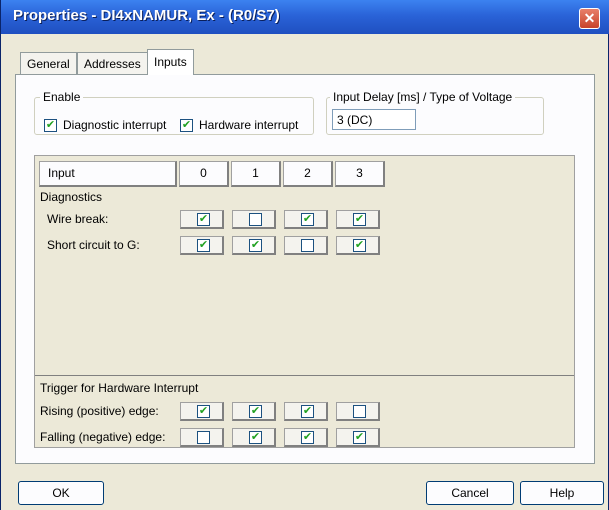  I want to click on grid-header-col-2-label: 2, so click(307, 173).